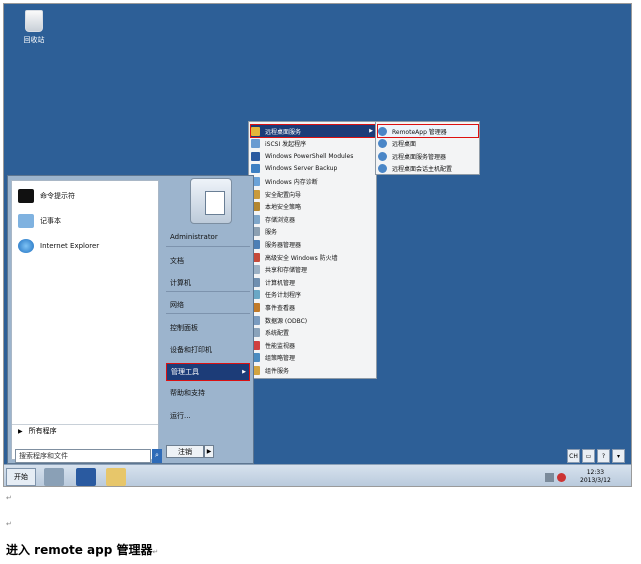 This screenshot has width=641, height=564. I want to click on admin-tools-item: 本地安全策略, so click(313, 207).